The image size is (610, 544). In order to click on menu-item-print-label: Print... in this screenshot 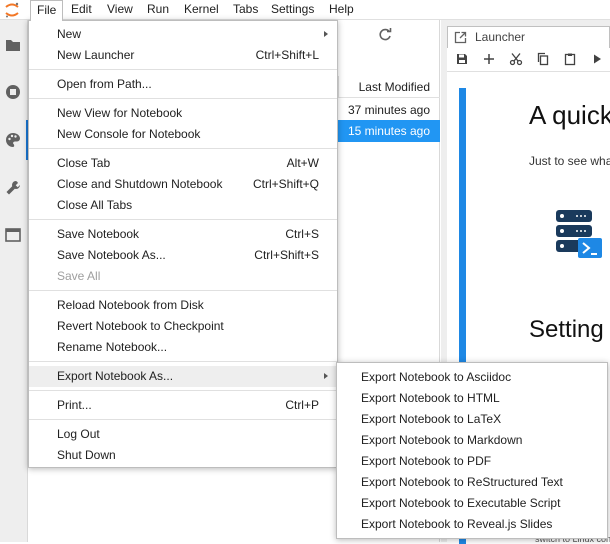, I will do `click(74, 405)`.